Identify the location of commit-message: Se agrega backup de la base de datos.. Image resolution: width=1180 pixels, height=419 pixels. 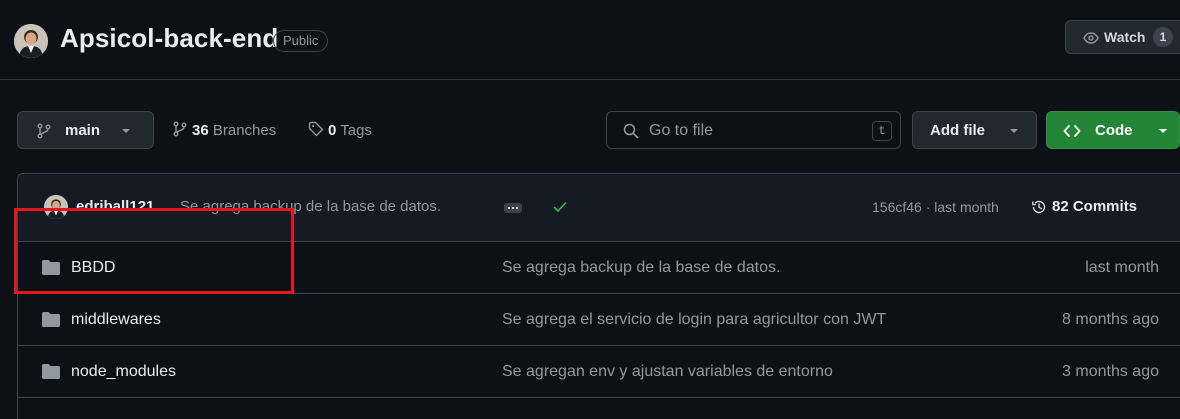
(310, 206).